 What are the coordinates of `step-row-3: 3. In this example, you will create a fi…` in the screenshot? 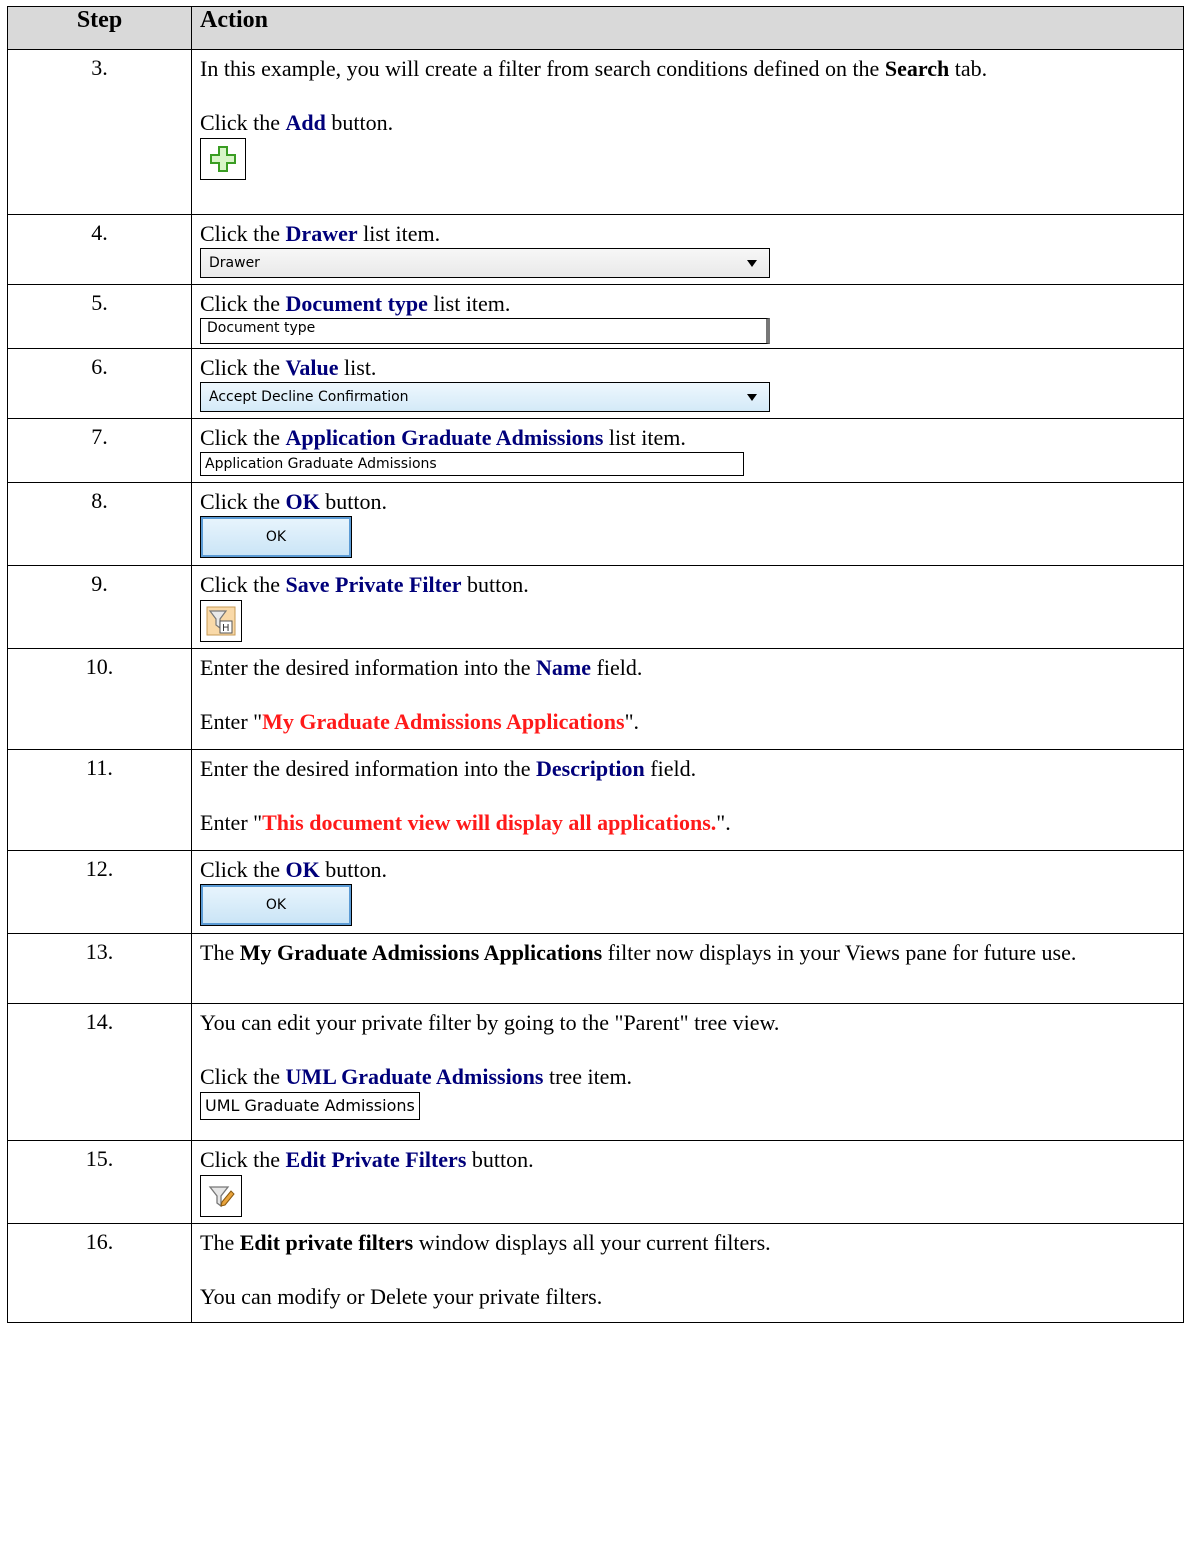 It's located at (595, 132).